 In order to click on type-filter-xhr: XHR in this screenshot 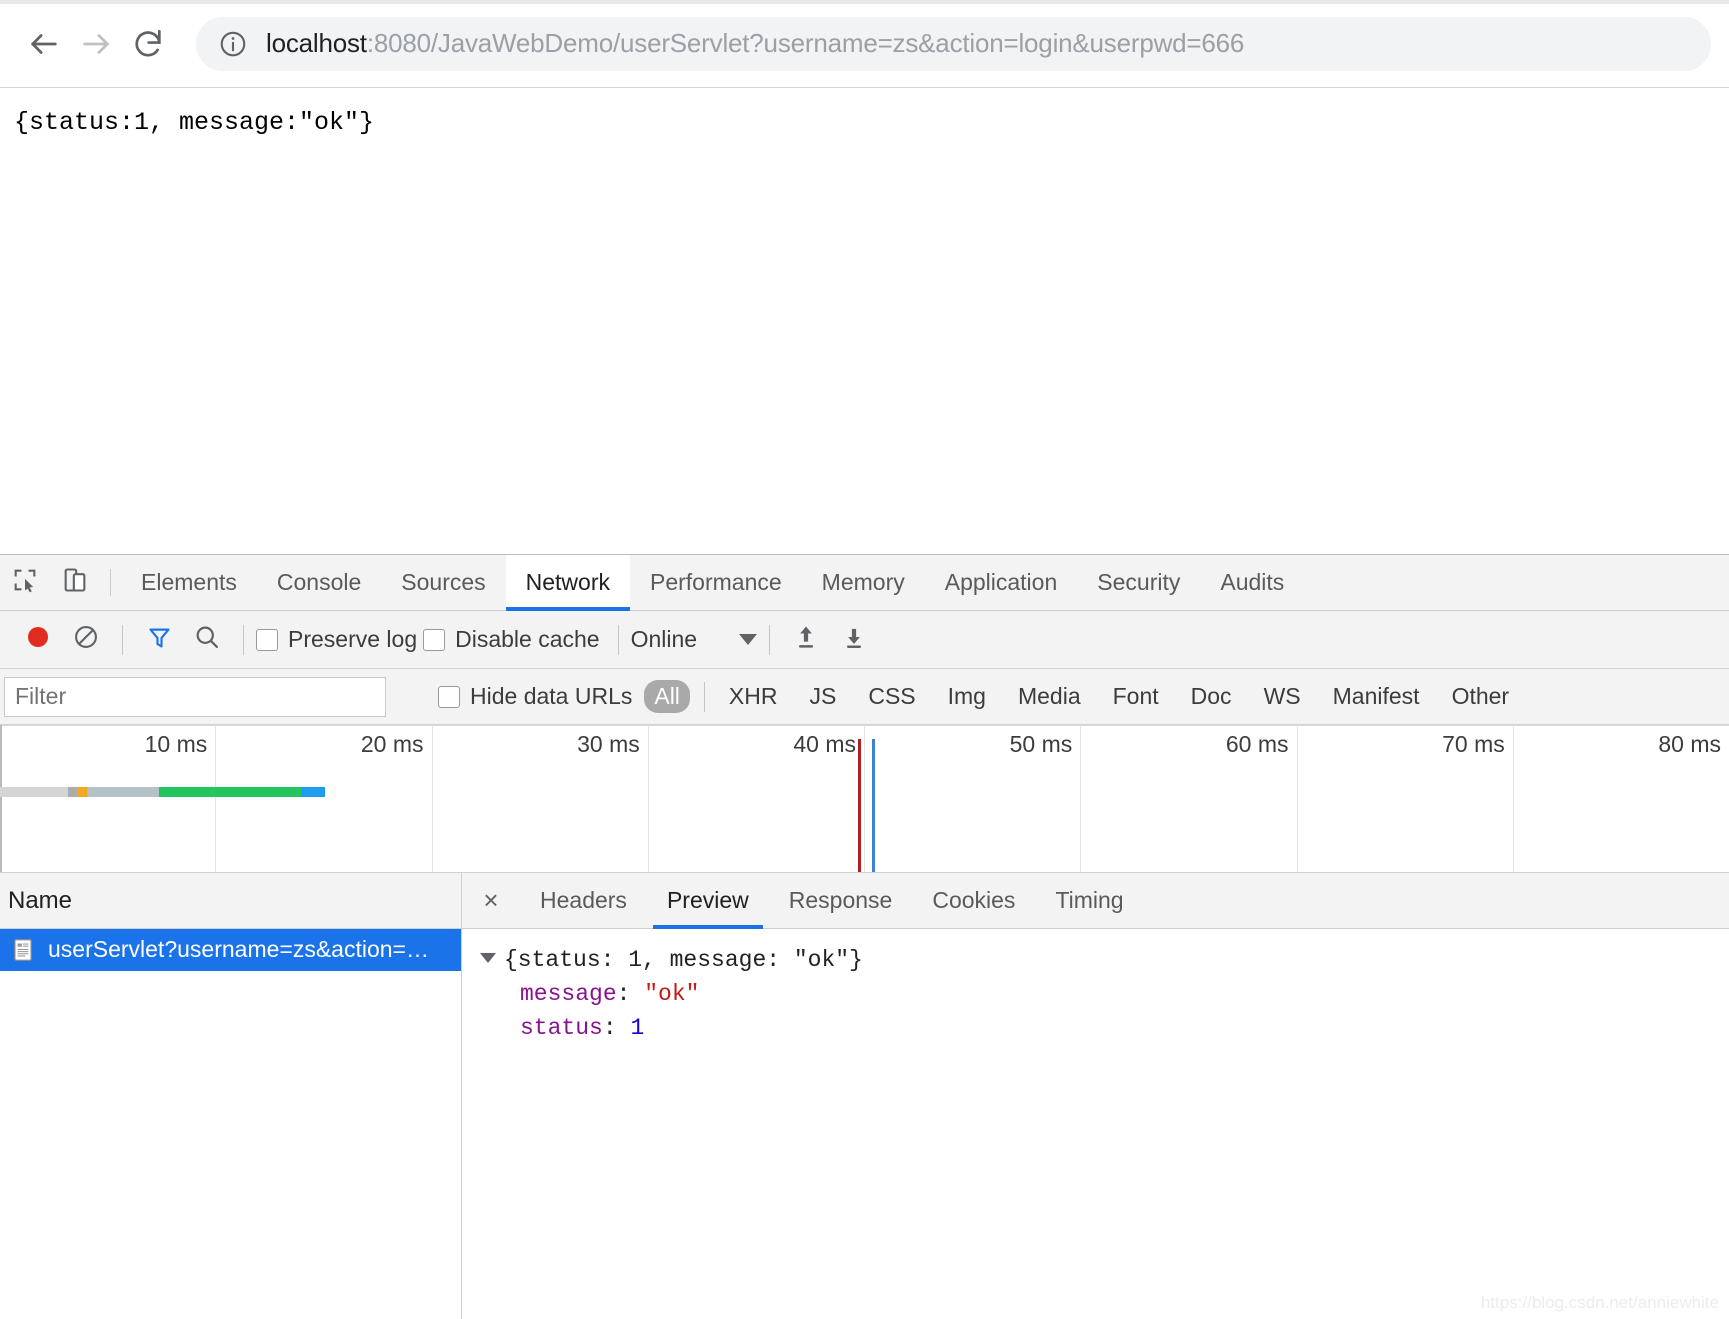, I will do `click(753, 696)`.